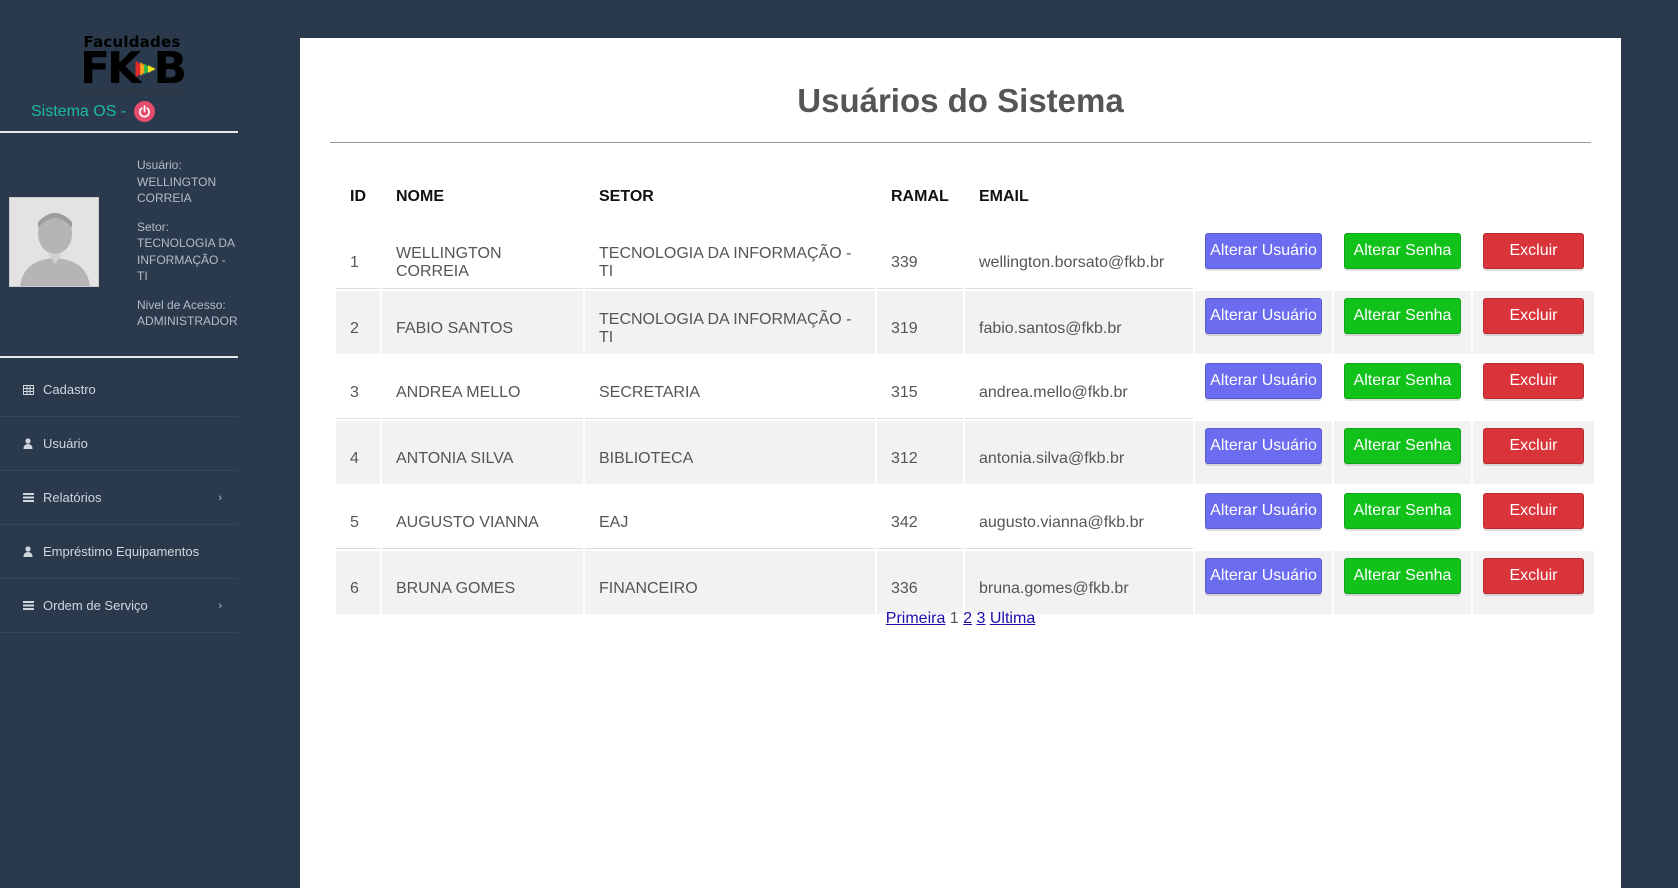 Image resolution: width=1678 pixels, height=888 pixels. I want to click on cell-email: wellington.borsato@fkb.br, so click(1079, 257).